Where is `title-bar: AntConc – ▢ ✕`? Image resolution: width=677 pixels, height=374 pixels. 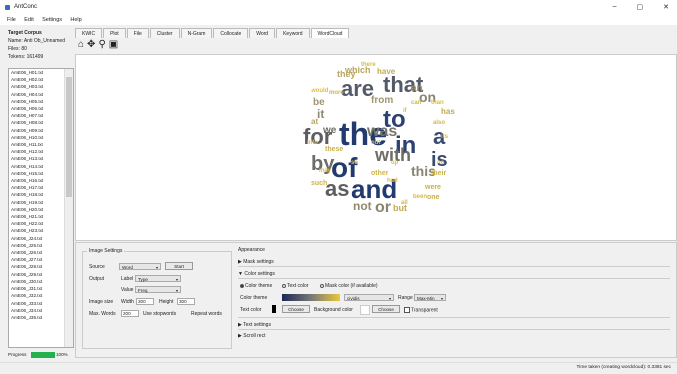 title-bar: AntConc – ▢ ✕ is located at coordinates (338, 8).